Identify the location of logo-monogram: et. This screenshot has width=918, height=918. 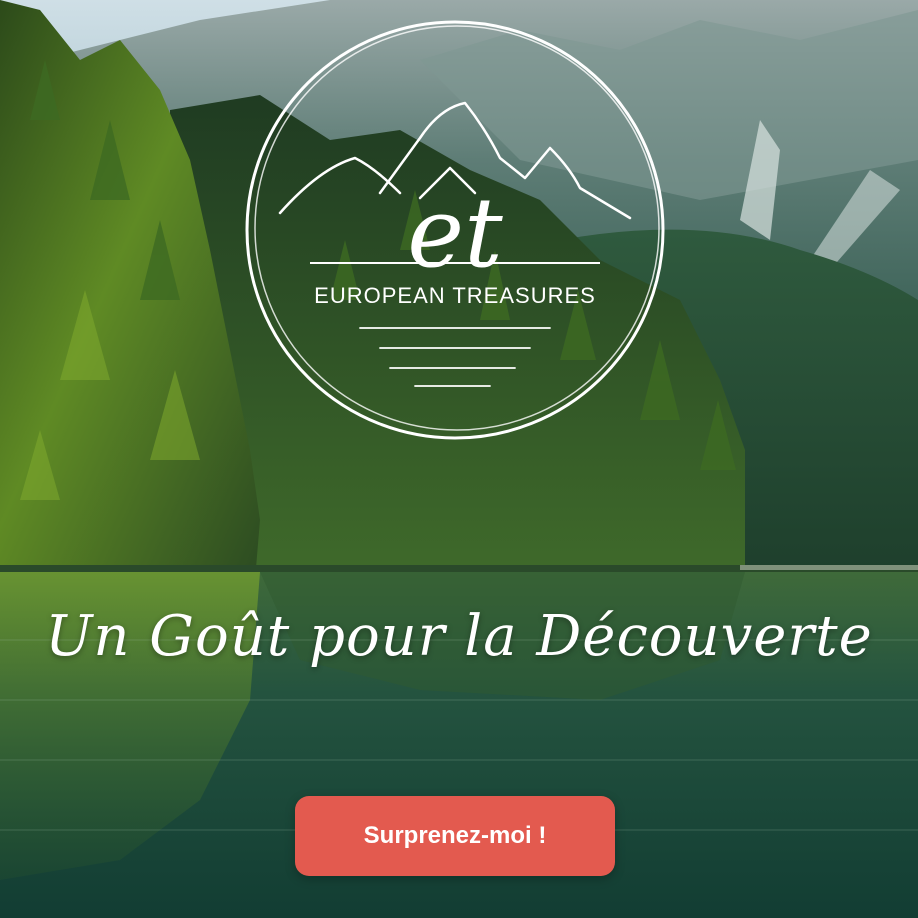
(455, 233).